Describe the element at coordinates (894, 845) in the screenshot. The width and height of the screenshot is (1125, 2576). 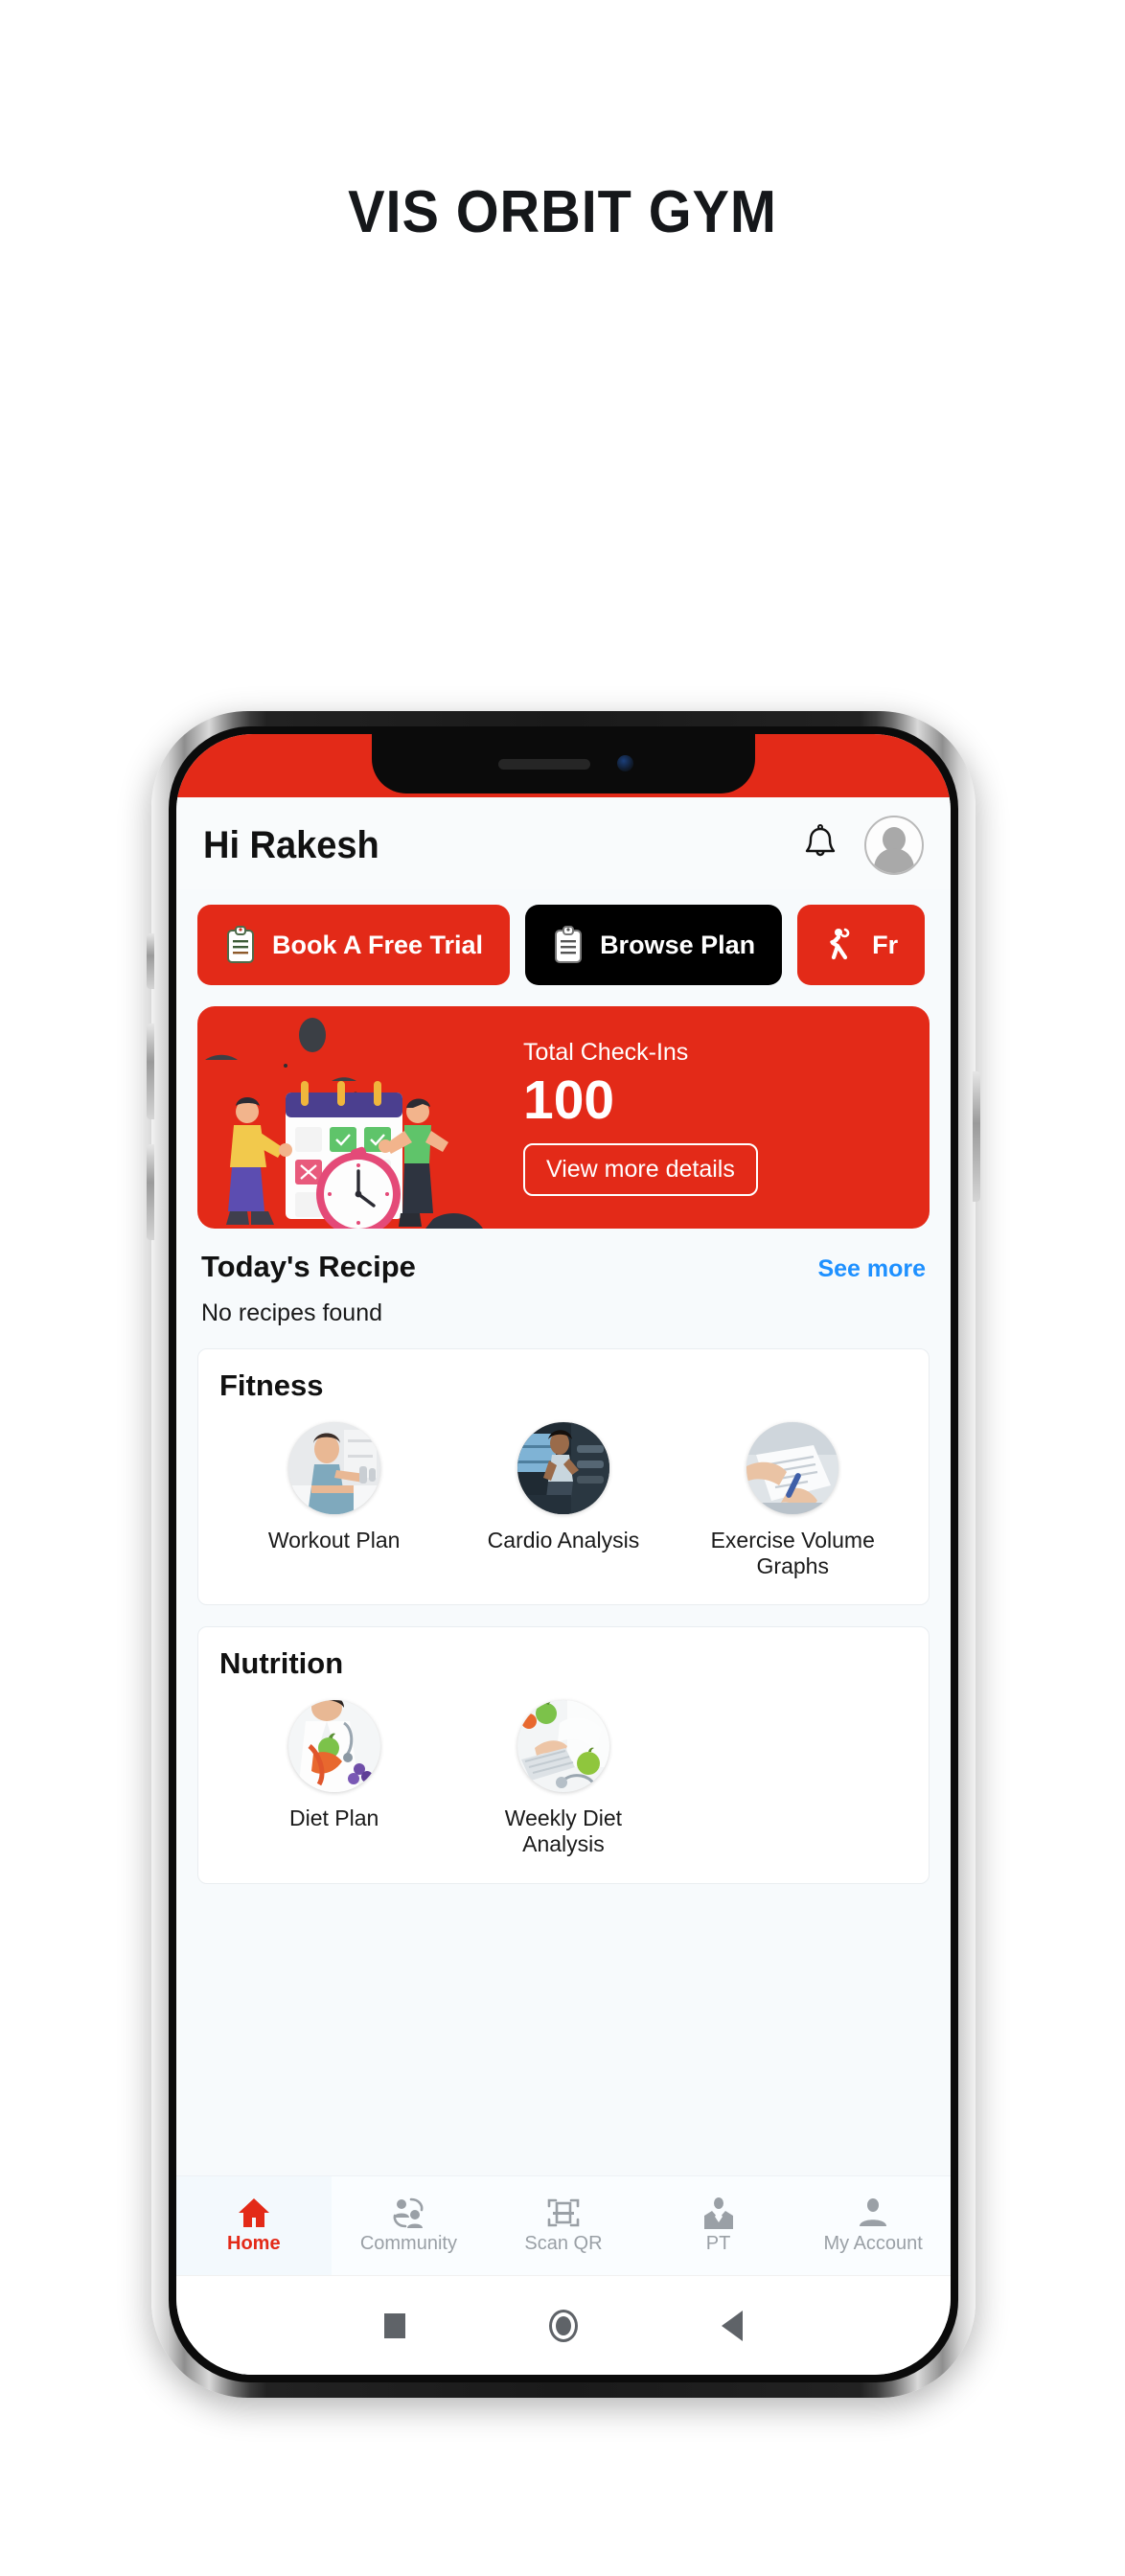
I see `avatar` at that location.